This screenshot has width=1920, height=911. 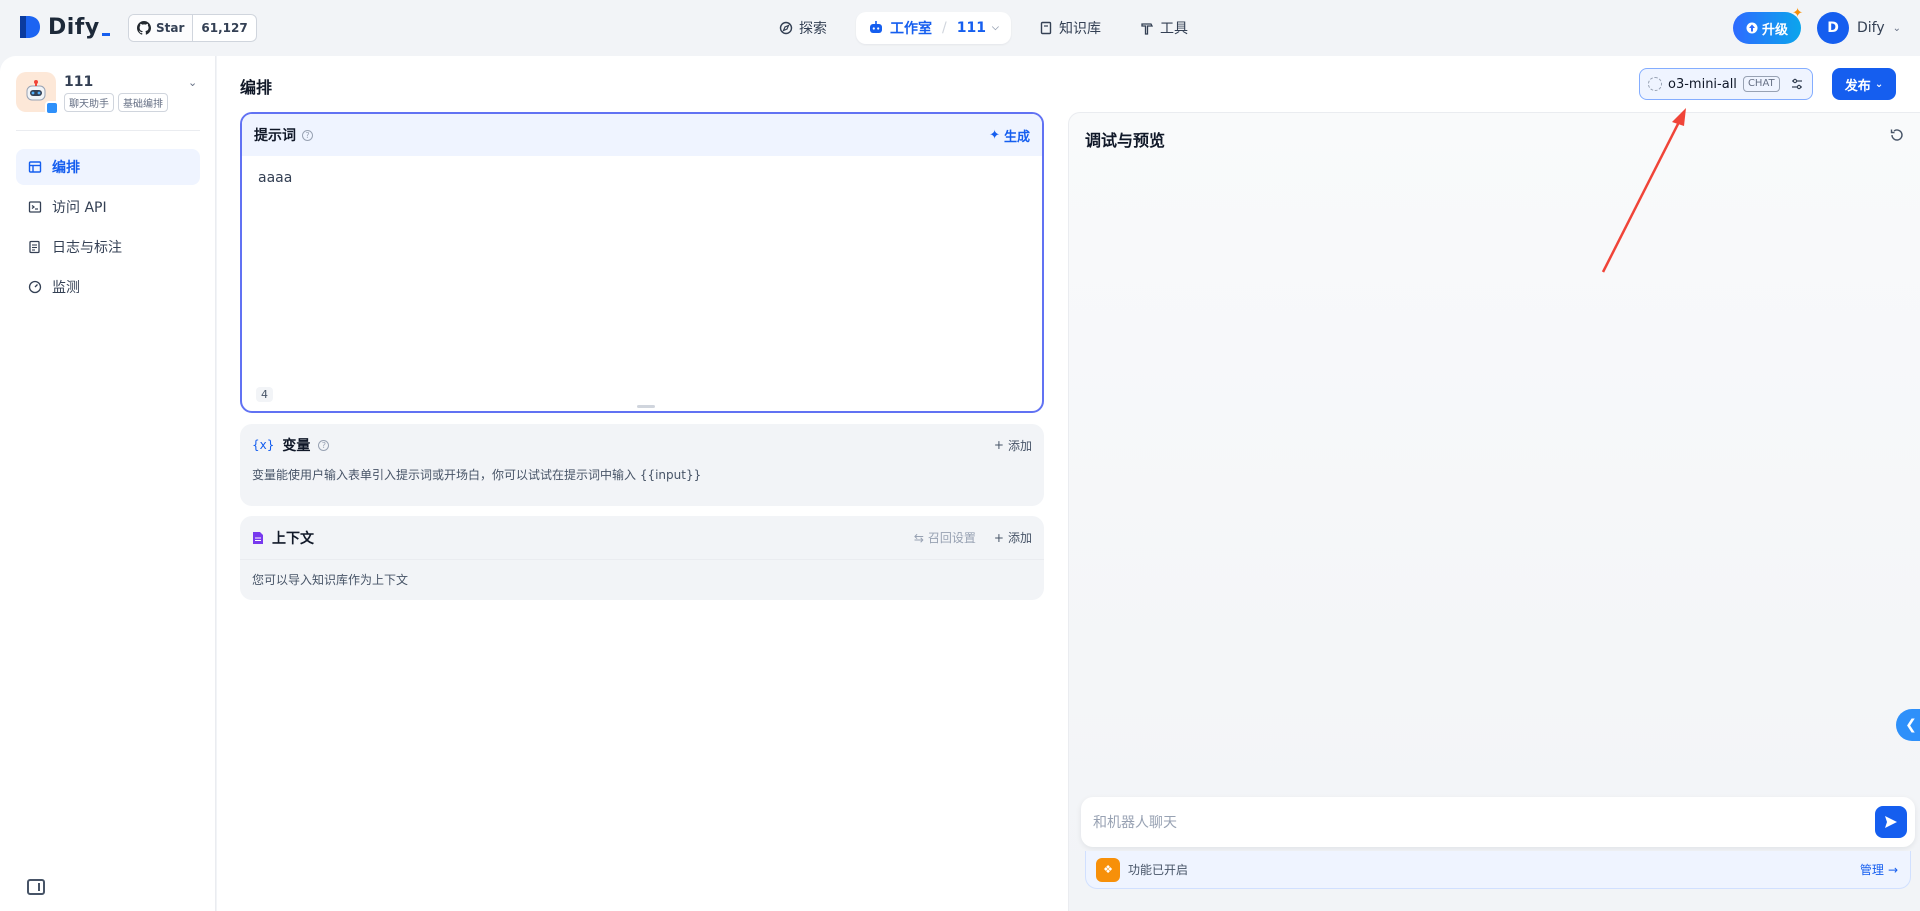 I want to click on file-list-icon, so click(x=35, y=247).